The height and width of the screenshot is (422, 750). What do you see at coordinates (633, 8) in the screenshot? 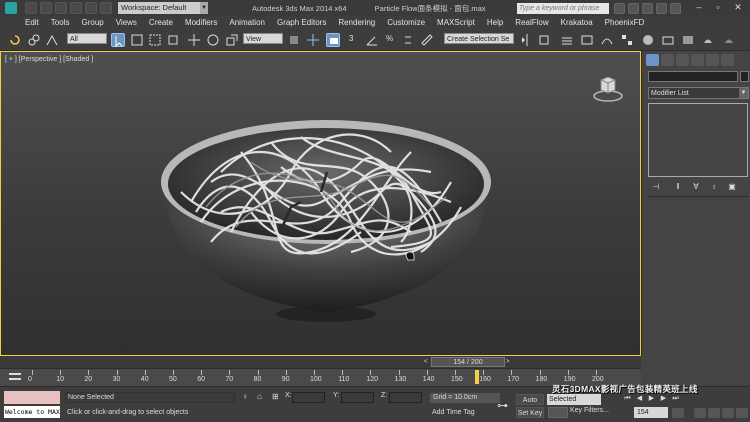
I see `subscription-icon` at bounding box center [633, 8].